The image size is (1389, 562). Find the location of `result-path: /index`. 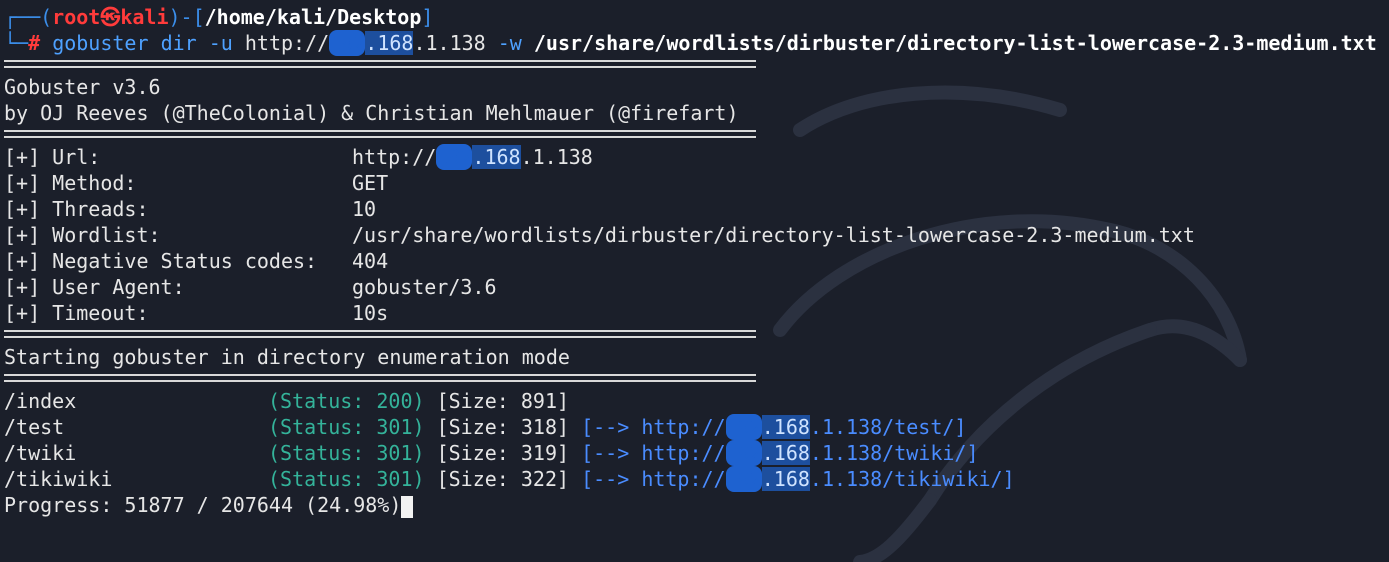

result-path: /index is located at coordinates (40, 401).